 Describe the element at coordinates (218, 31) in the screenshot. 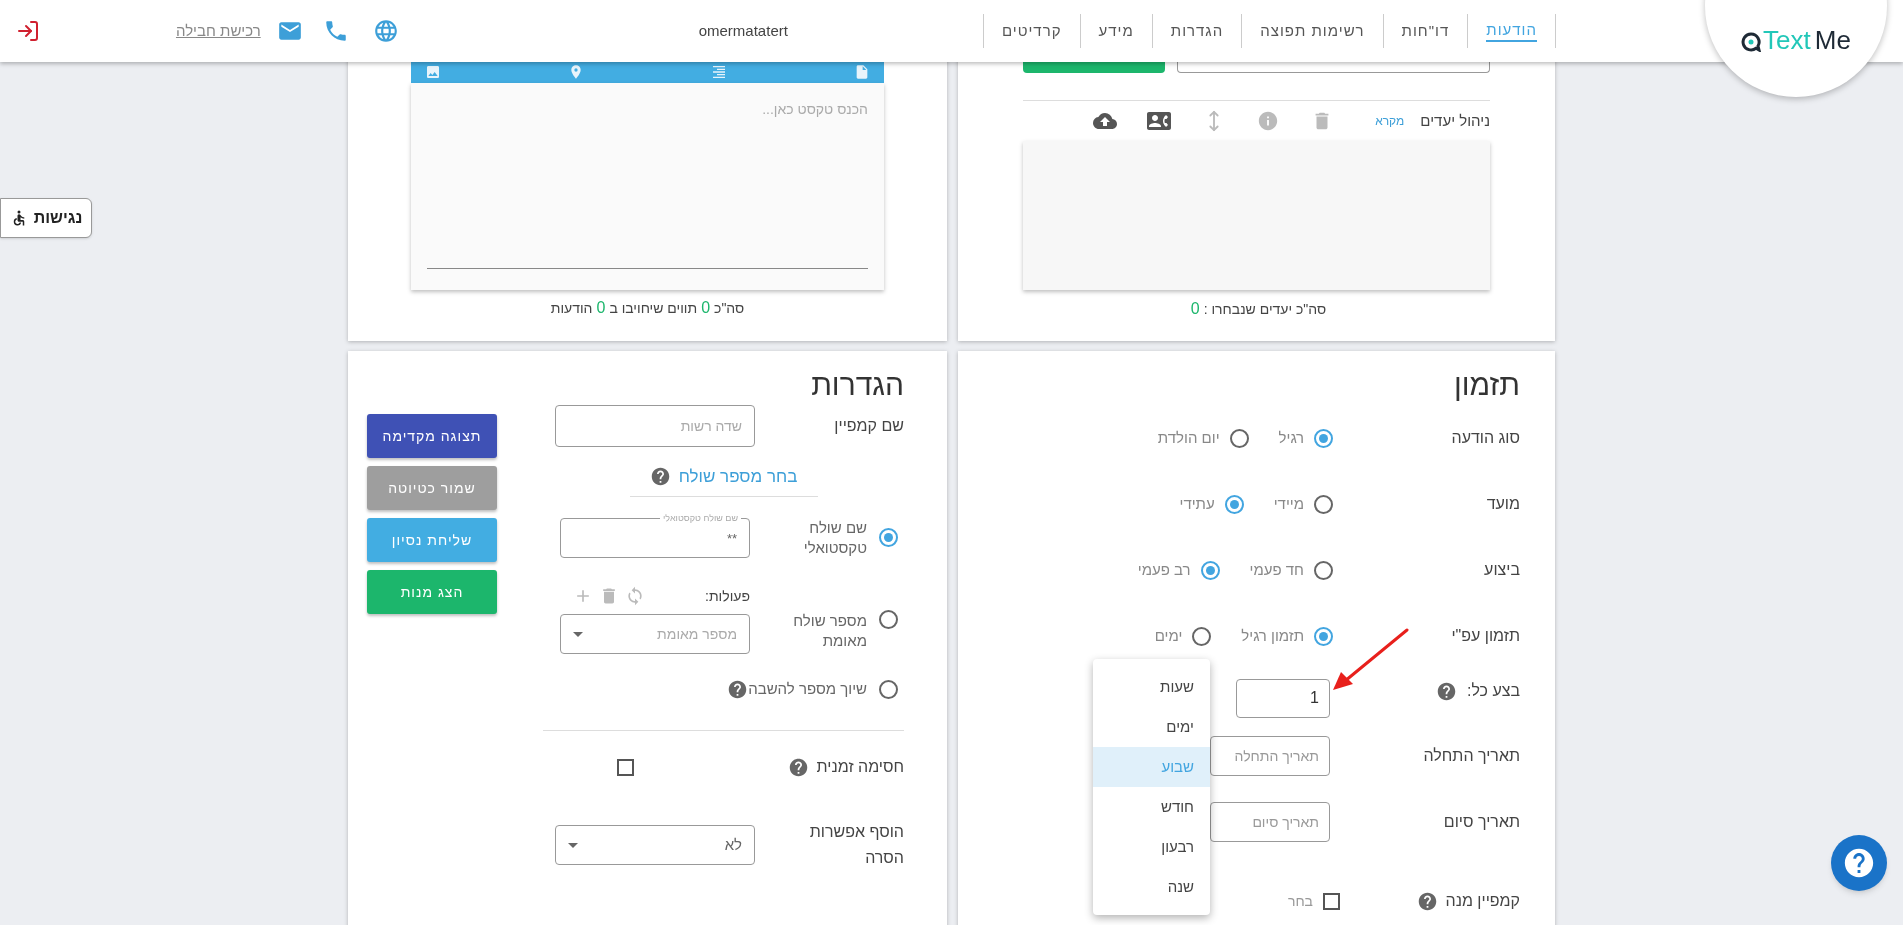

I see `buy-package-link: רכישת חבילה` at that location.